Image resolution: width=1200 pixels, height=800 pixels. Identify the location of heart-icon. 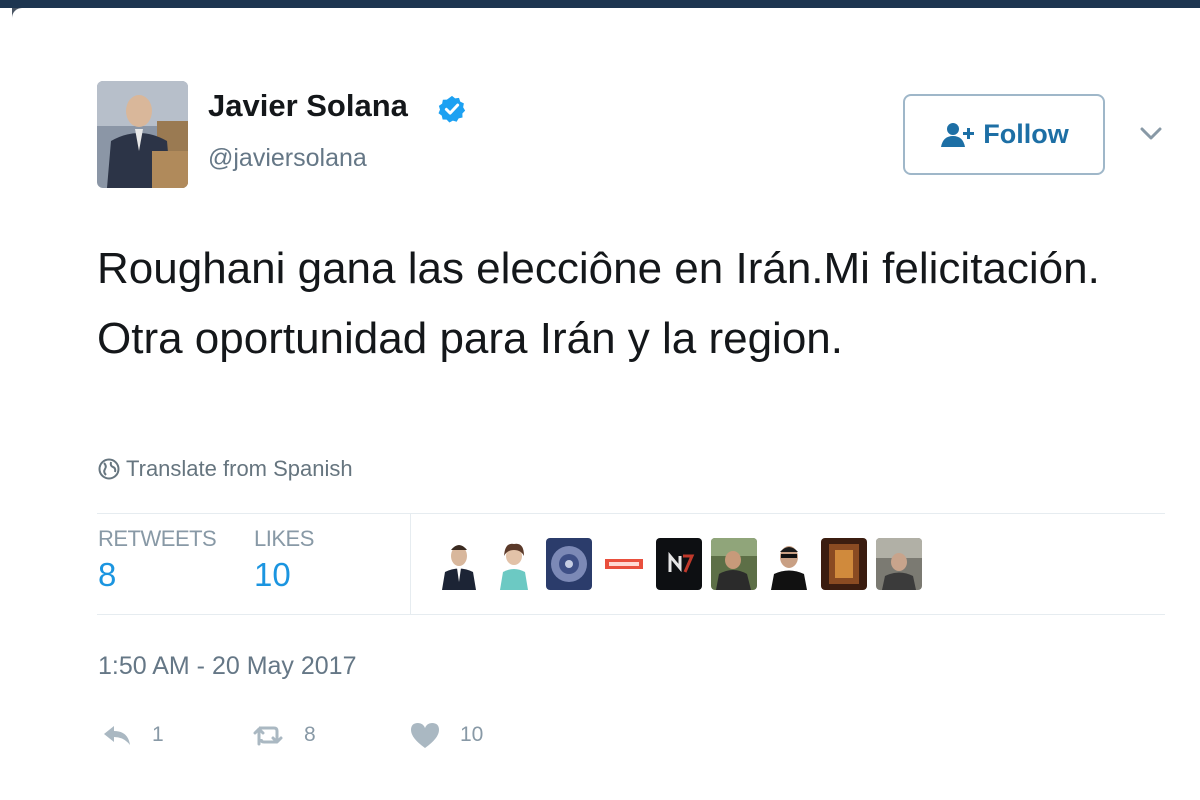
(425, 735).